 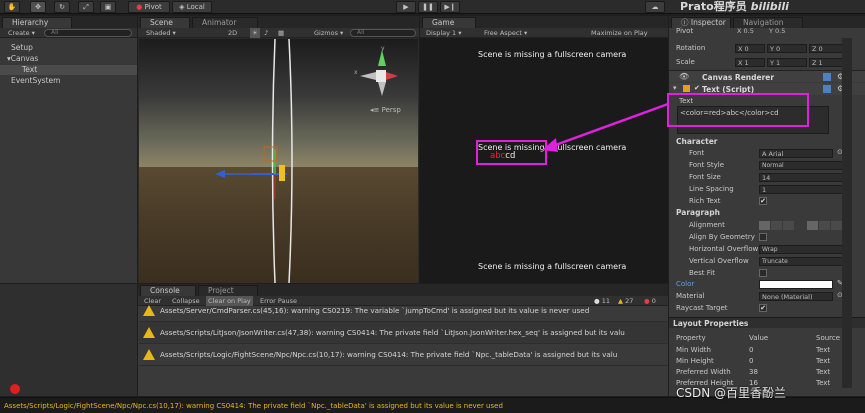 What do you see at coordinates (763, 22) in the screenshot?
I see `tab-navigation-label: Navigation` at bounding box center [763, 22].